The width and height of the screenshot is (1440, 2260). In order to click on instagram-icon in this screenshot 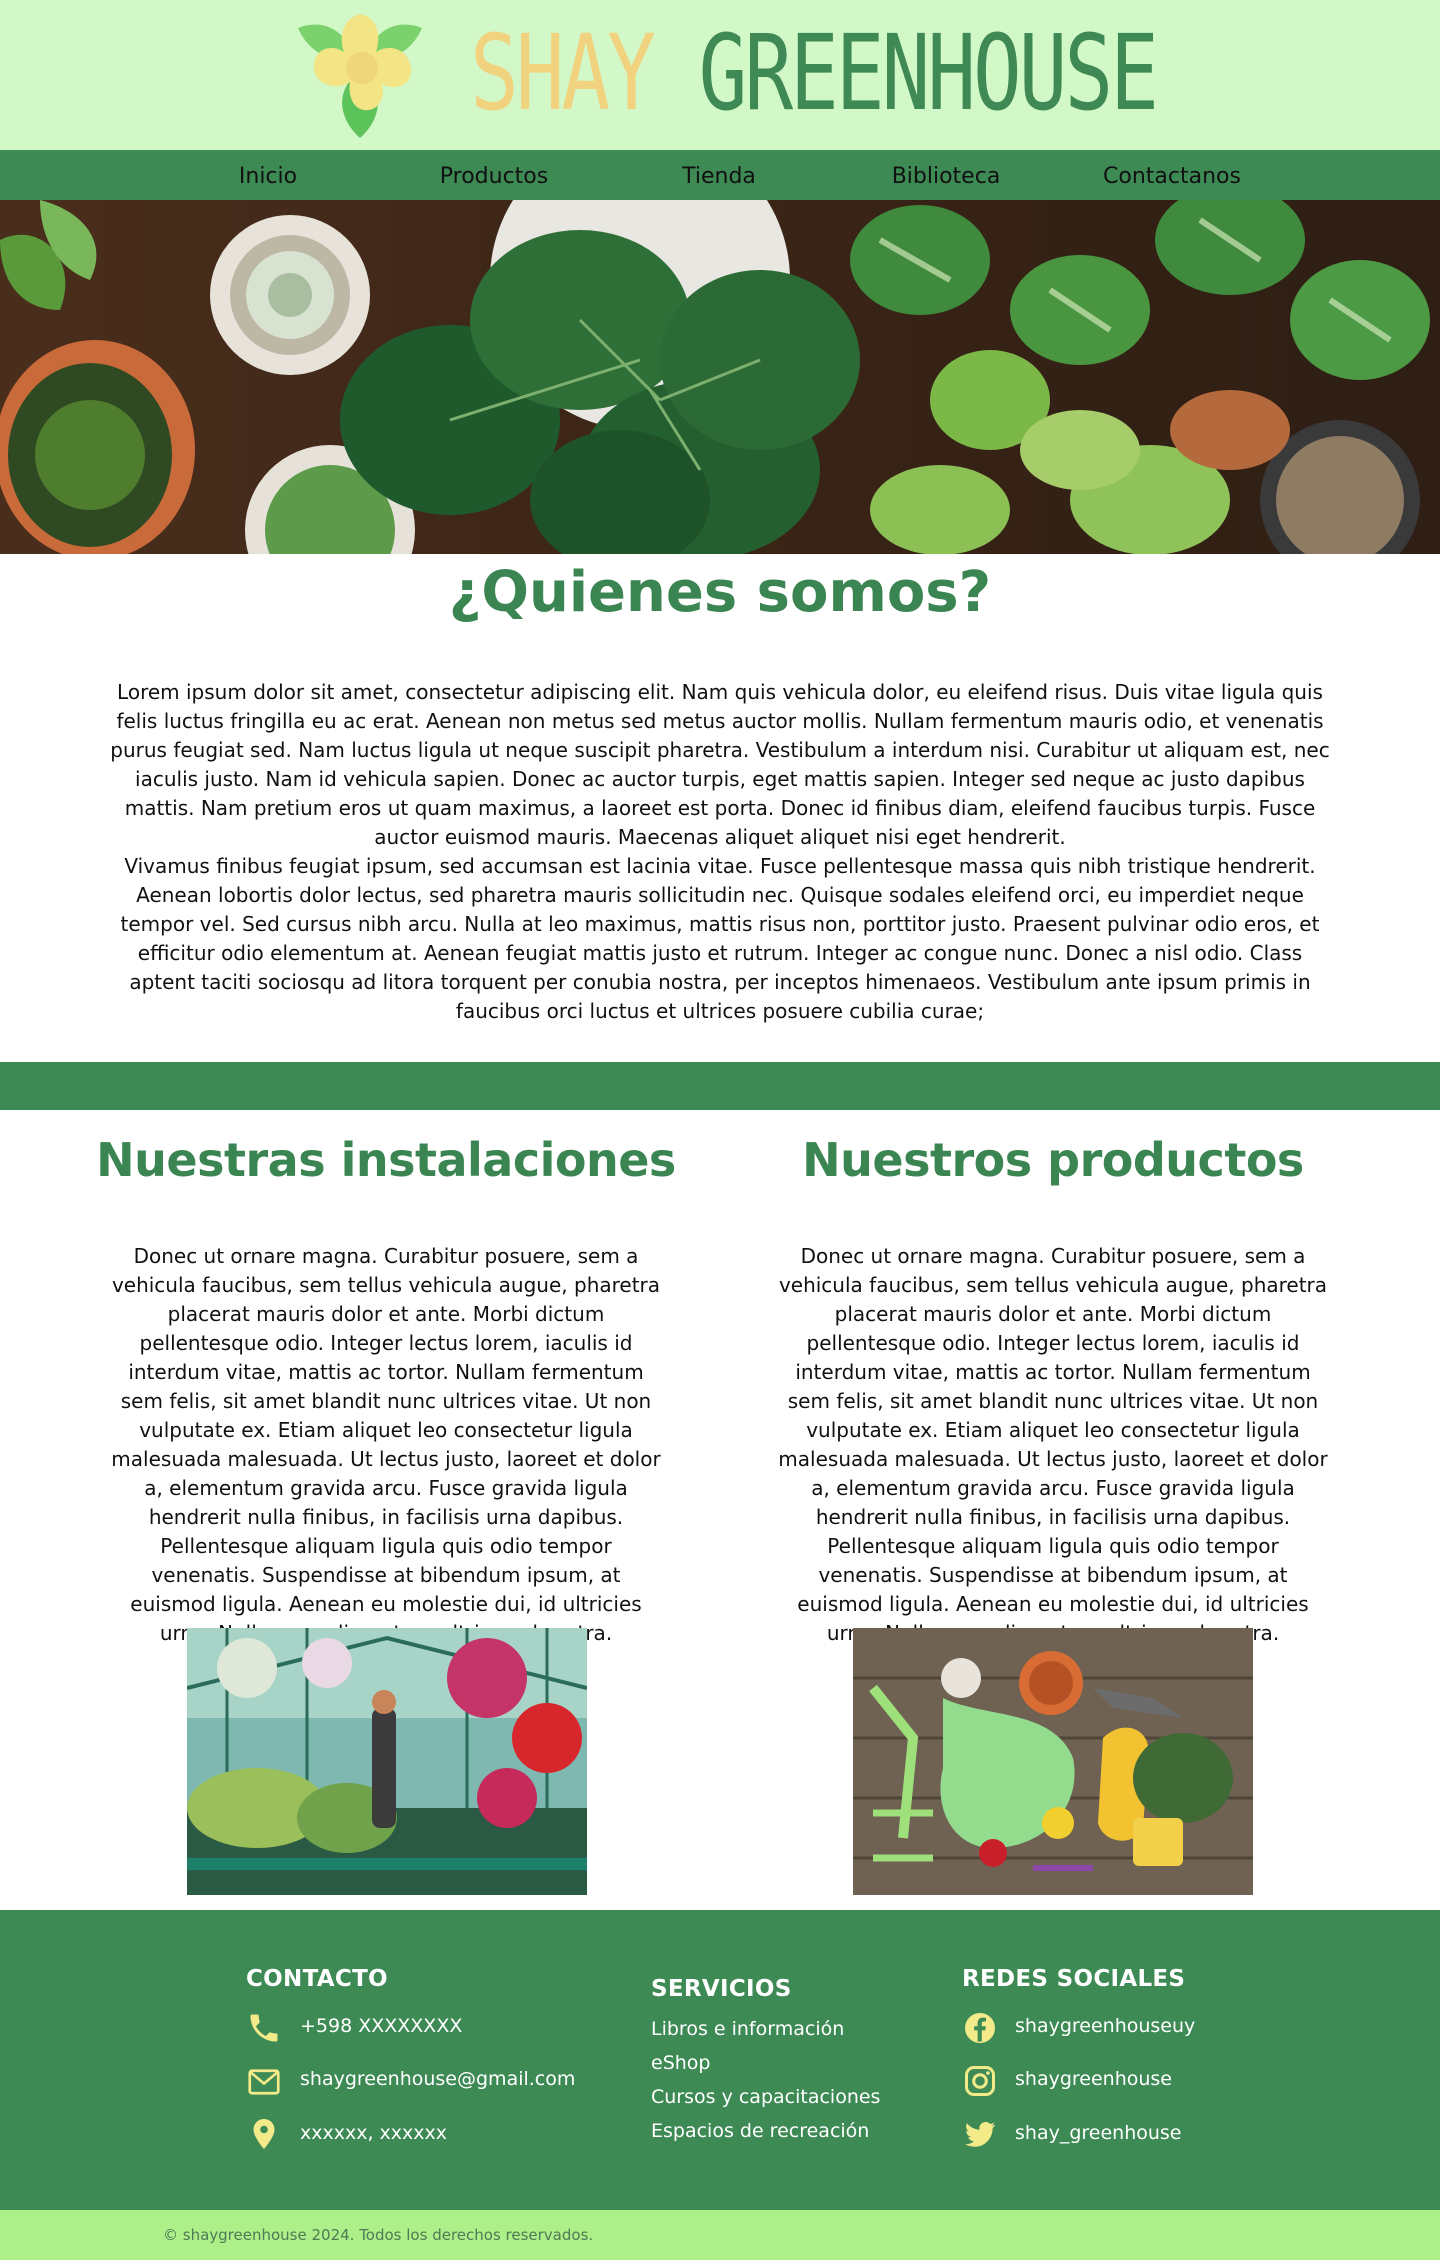, I will do `click(980, 2081)`.